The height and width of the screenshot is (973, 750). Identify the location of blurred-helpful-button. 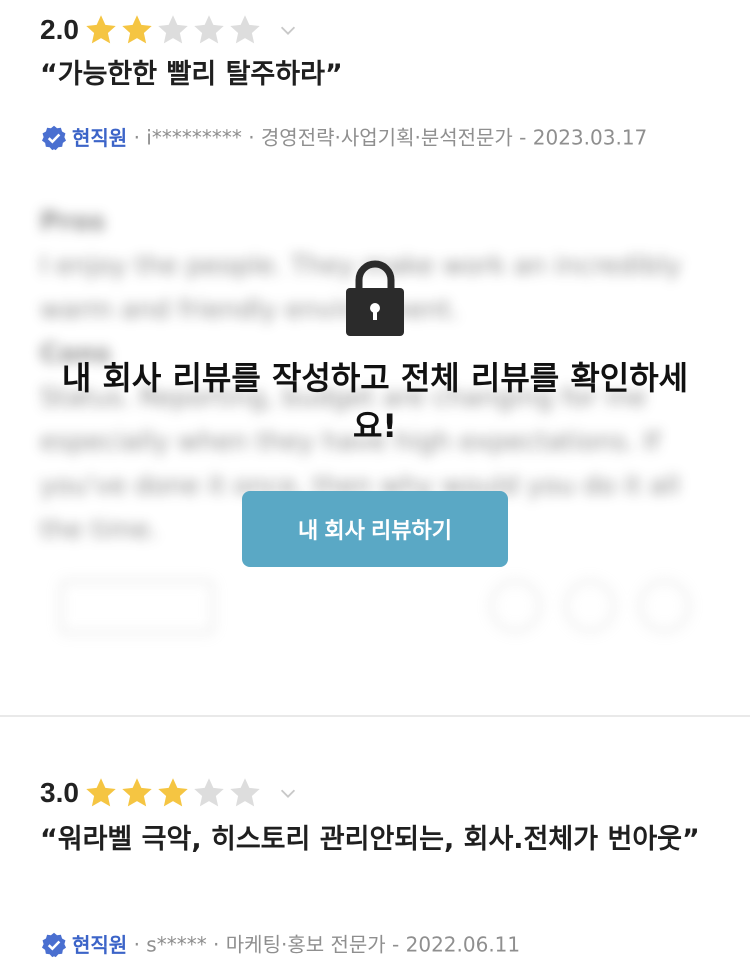
(137, 607).